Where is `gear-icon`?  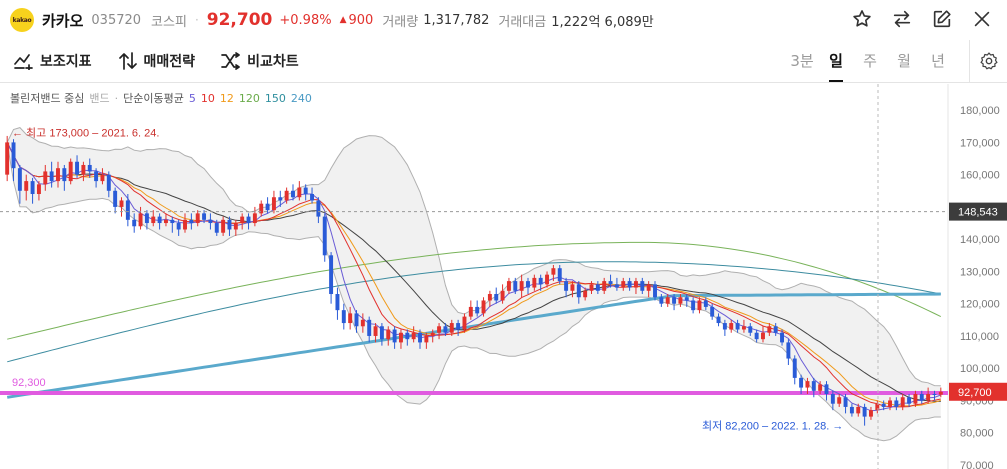
gear-icon is located at coordinates (988, 61).